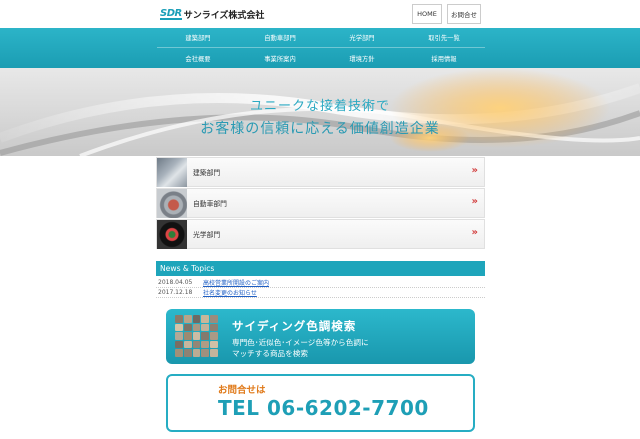 Image resolution: width=640 pixels, height=439 pixels. I want to click on news-link: 社名変更のお知らせ, so click(230, 292).